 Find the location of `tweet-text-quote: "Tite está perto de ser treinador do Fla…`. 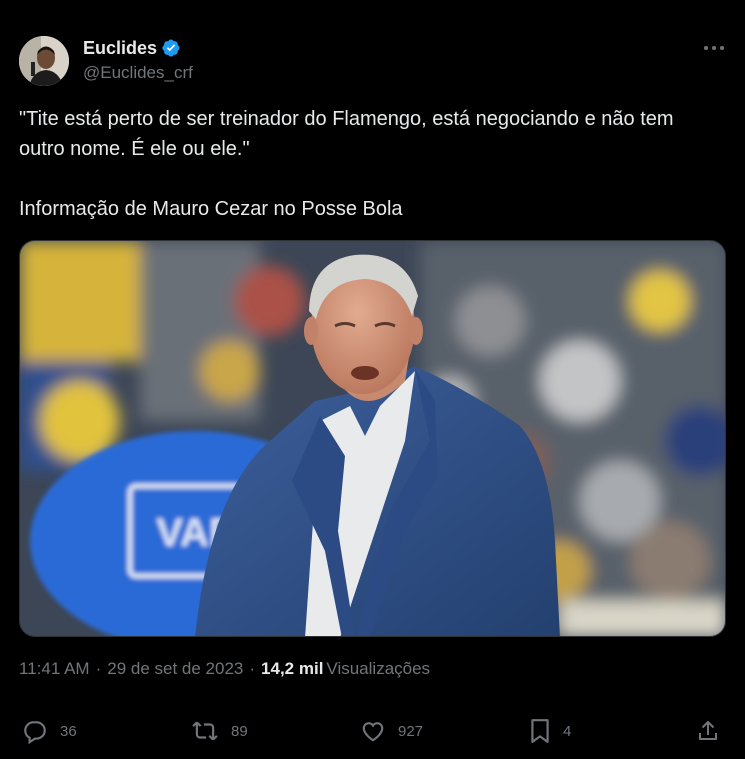

tweet-text-quote: "Tite está perto de ser treinador do Fla… is located at coordinates (346, 134).